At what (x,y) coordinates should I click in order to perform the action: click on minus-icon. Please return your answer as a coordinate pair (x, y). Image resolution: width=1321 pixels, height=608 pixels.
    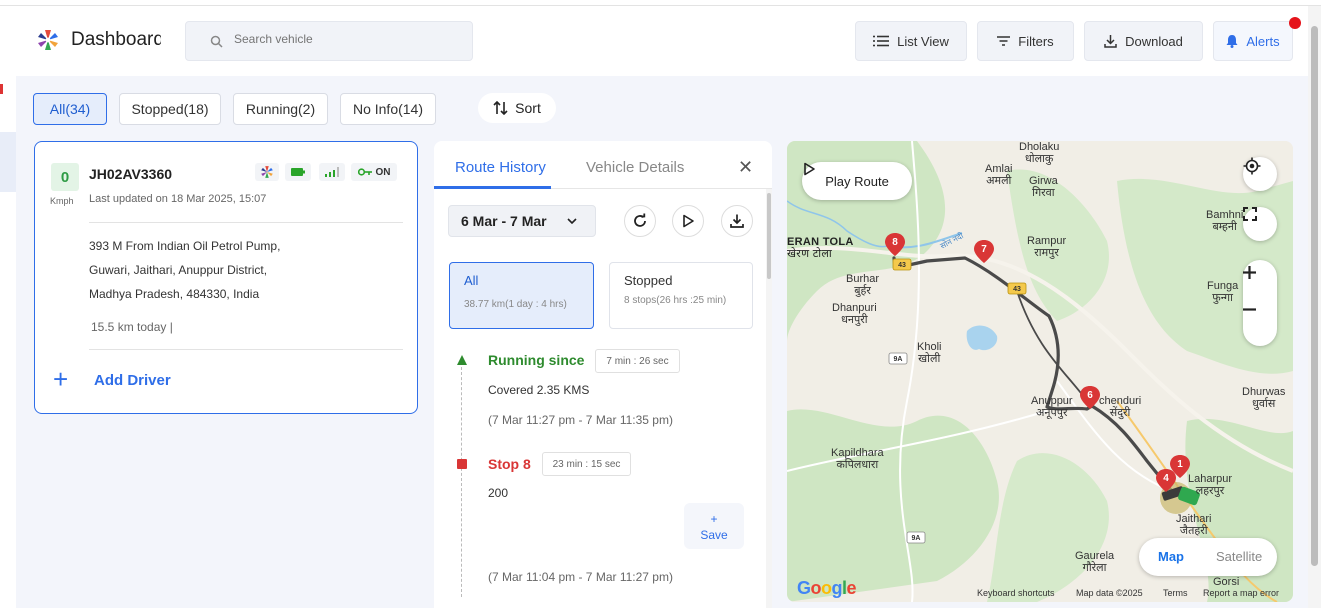
    Looking at the image, I should click on (1249, 309).